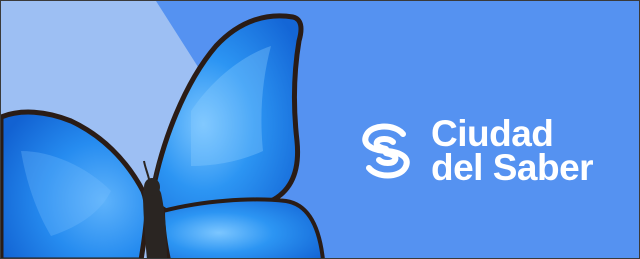  I want to click on ciudad-del-saber-logo-icon, so click(386, 151).